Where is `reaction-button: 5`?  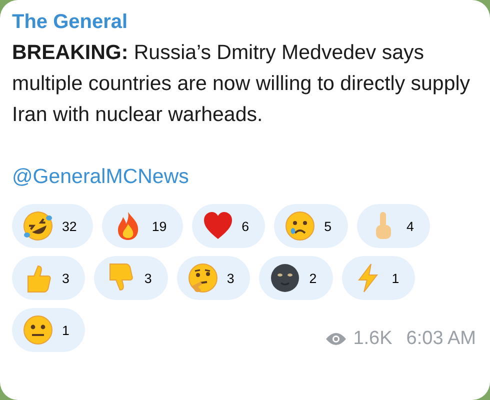 reaction-button: 5 is located at coordinates (311, 226).